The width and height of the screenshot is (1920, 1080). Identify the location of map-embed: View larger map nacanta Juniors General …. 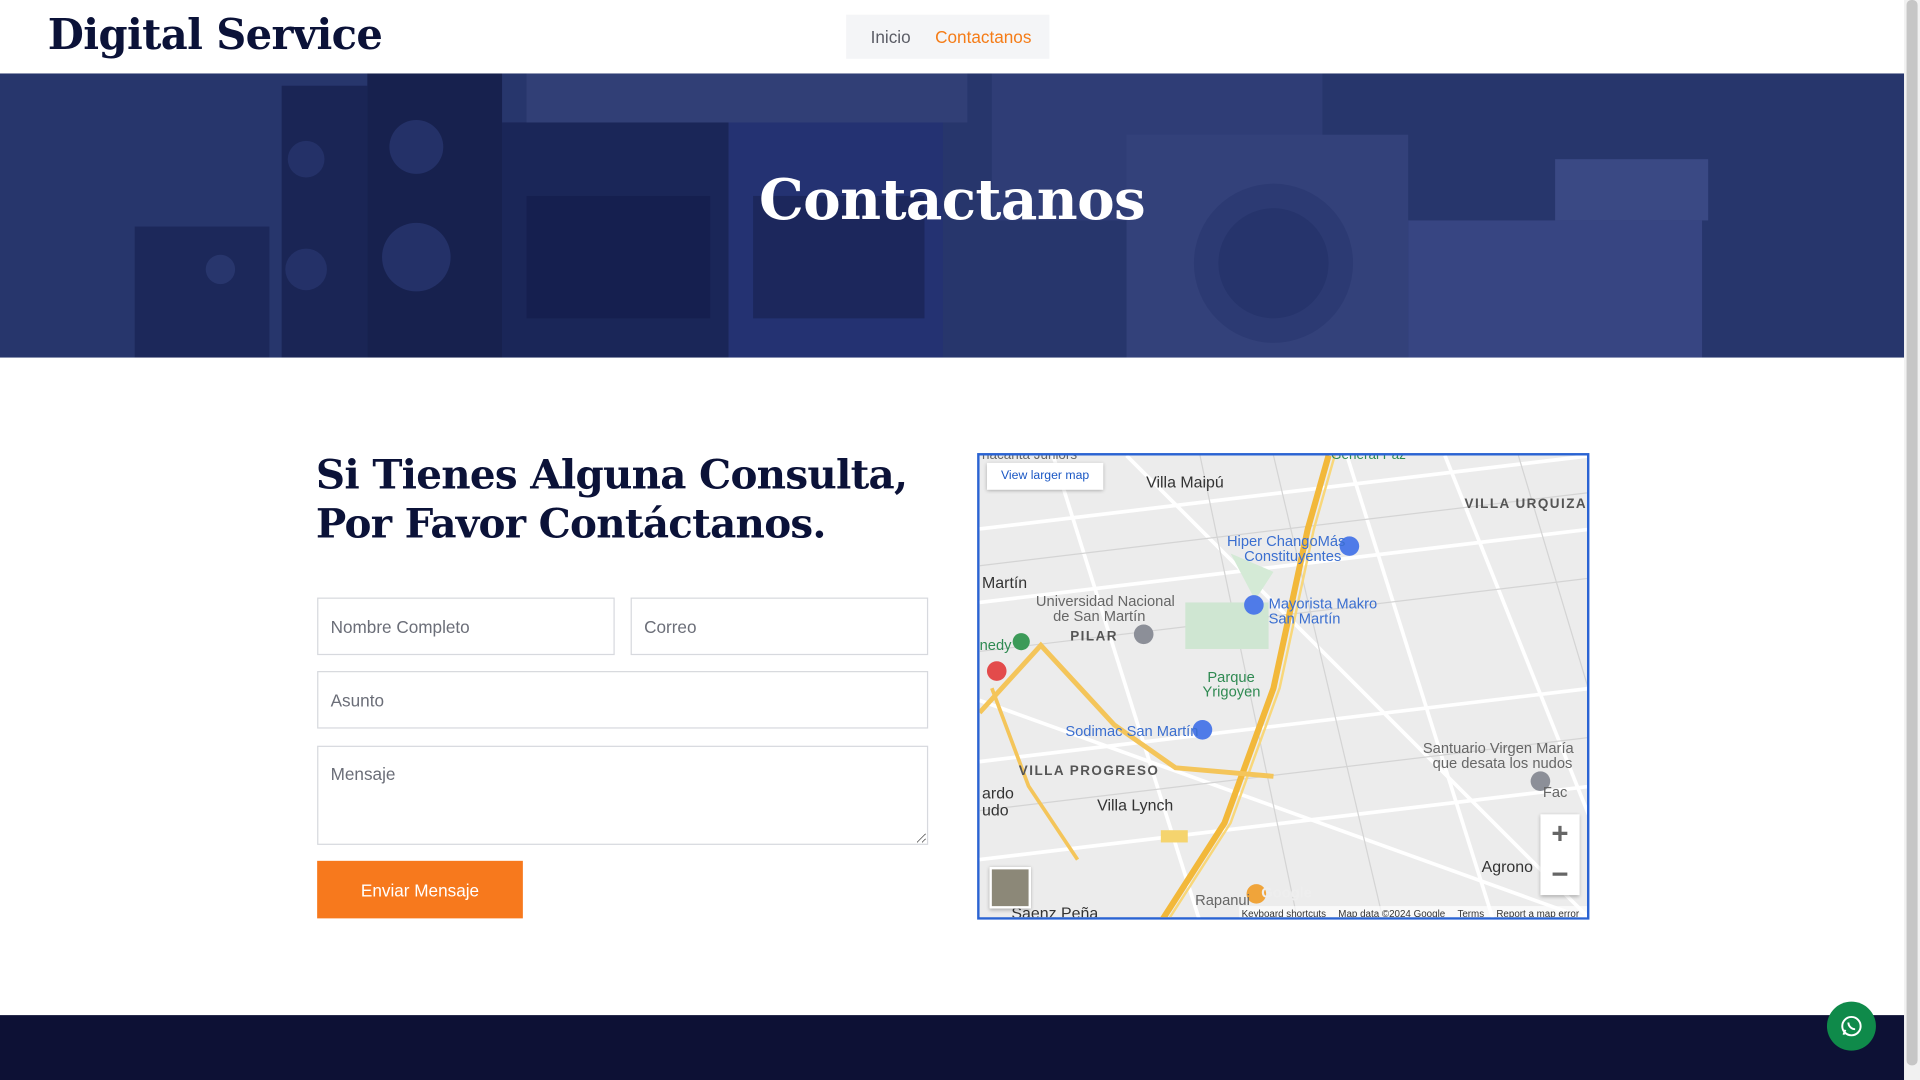
(1283, 686).